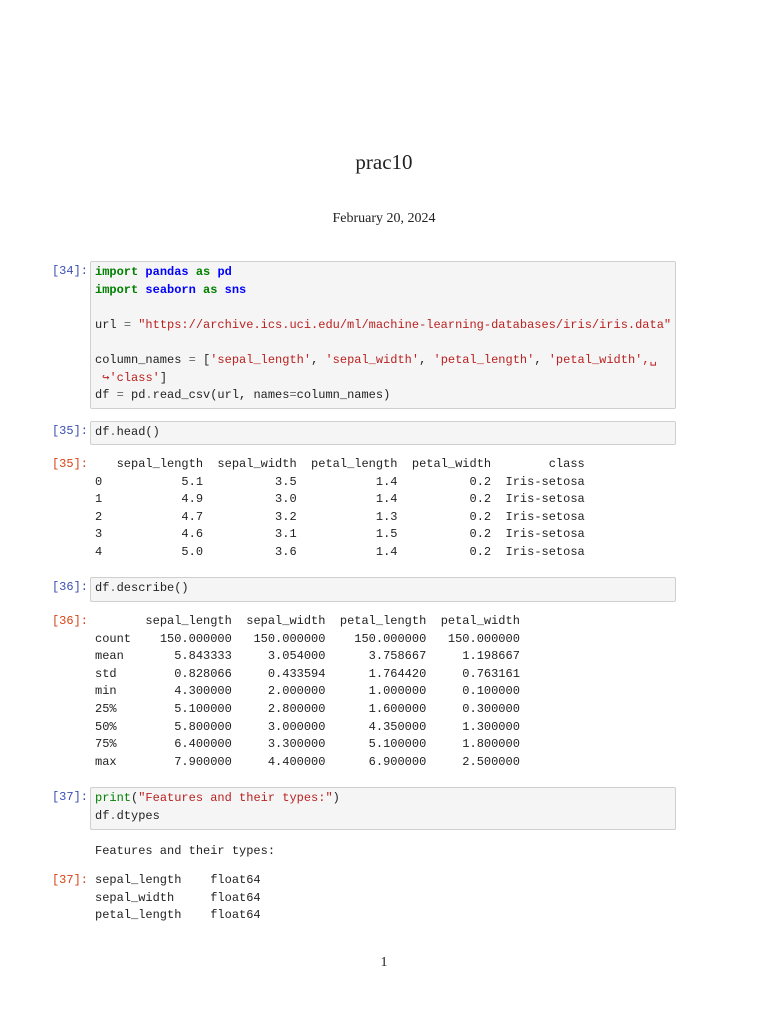 This screenshot has width=768, height=1024. What do you see at coordinates (113, 621) in the screenshot?
I see `column-header` at bounding box center [113, 621].